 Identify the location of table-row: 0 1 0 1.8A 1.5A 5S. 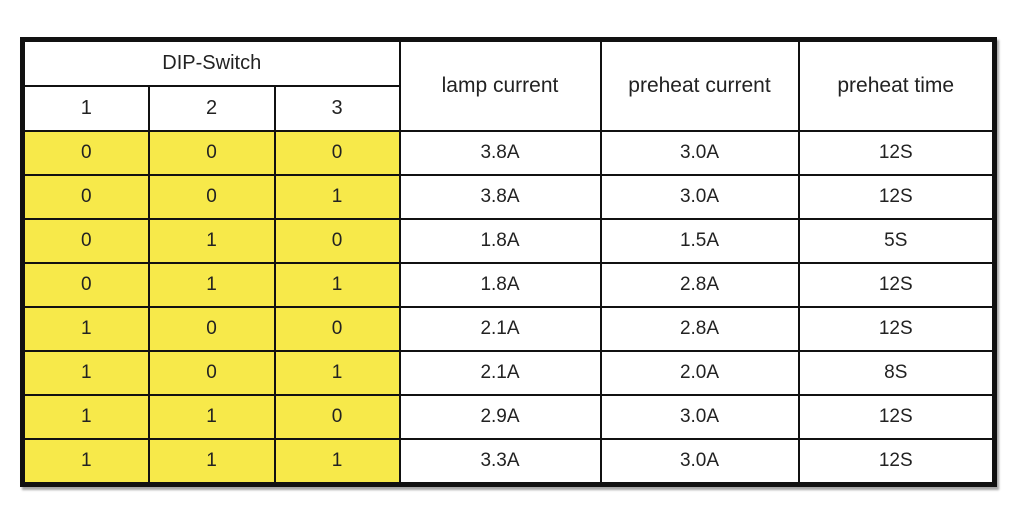
(508, 241).